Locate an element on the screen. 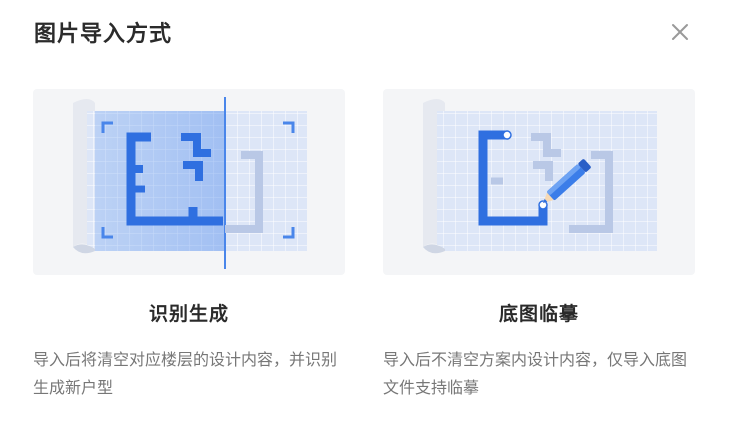  close-icon is located at coordinates (680, 32).